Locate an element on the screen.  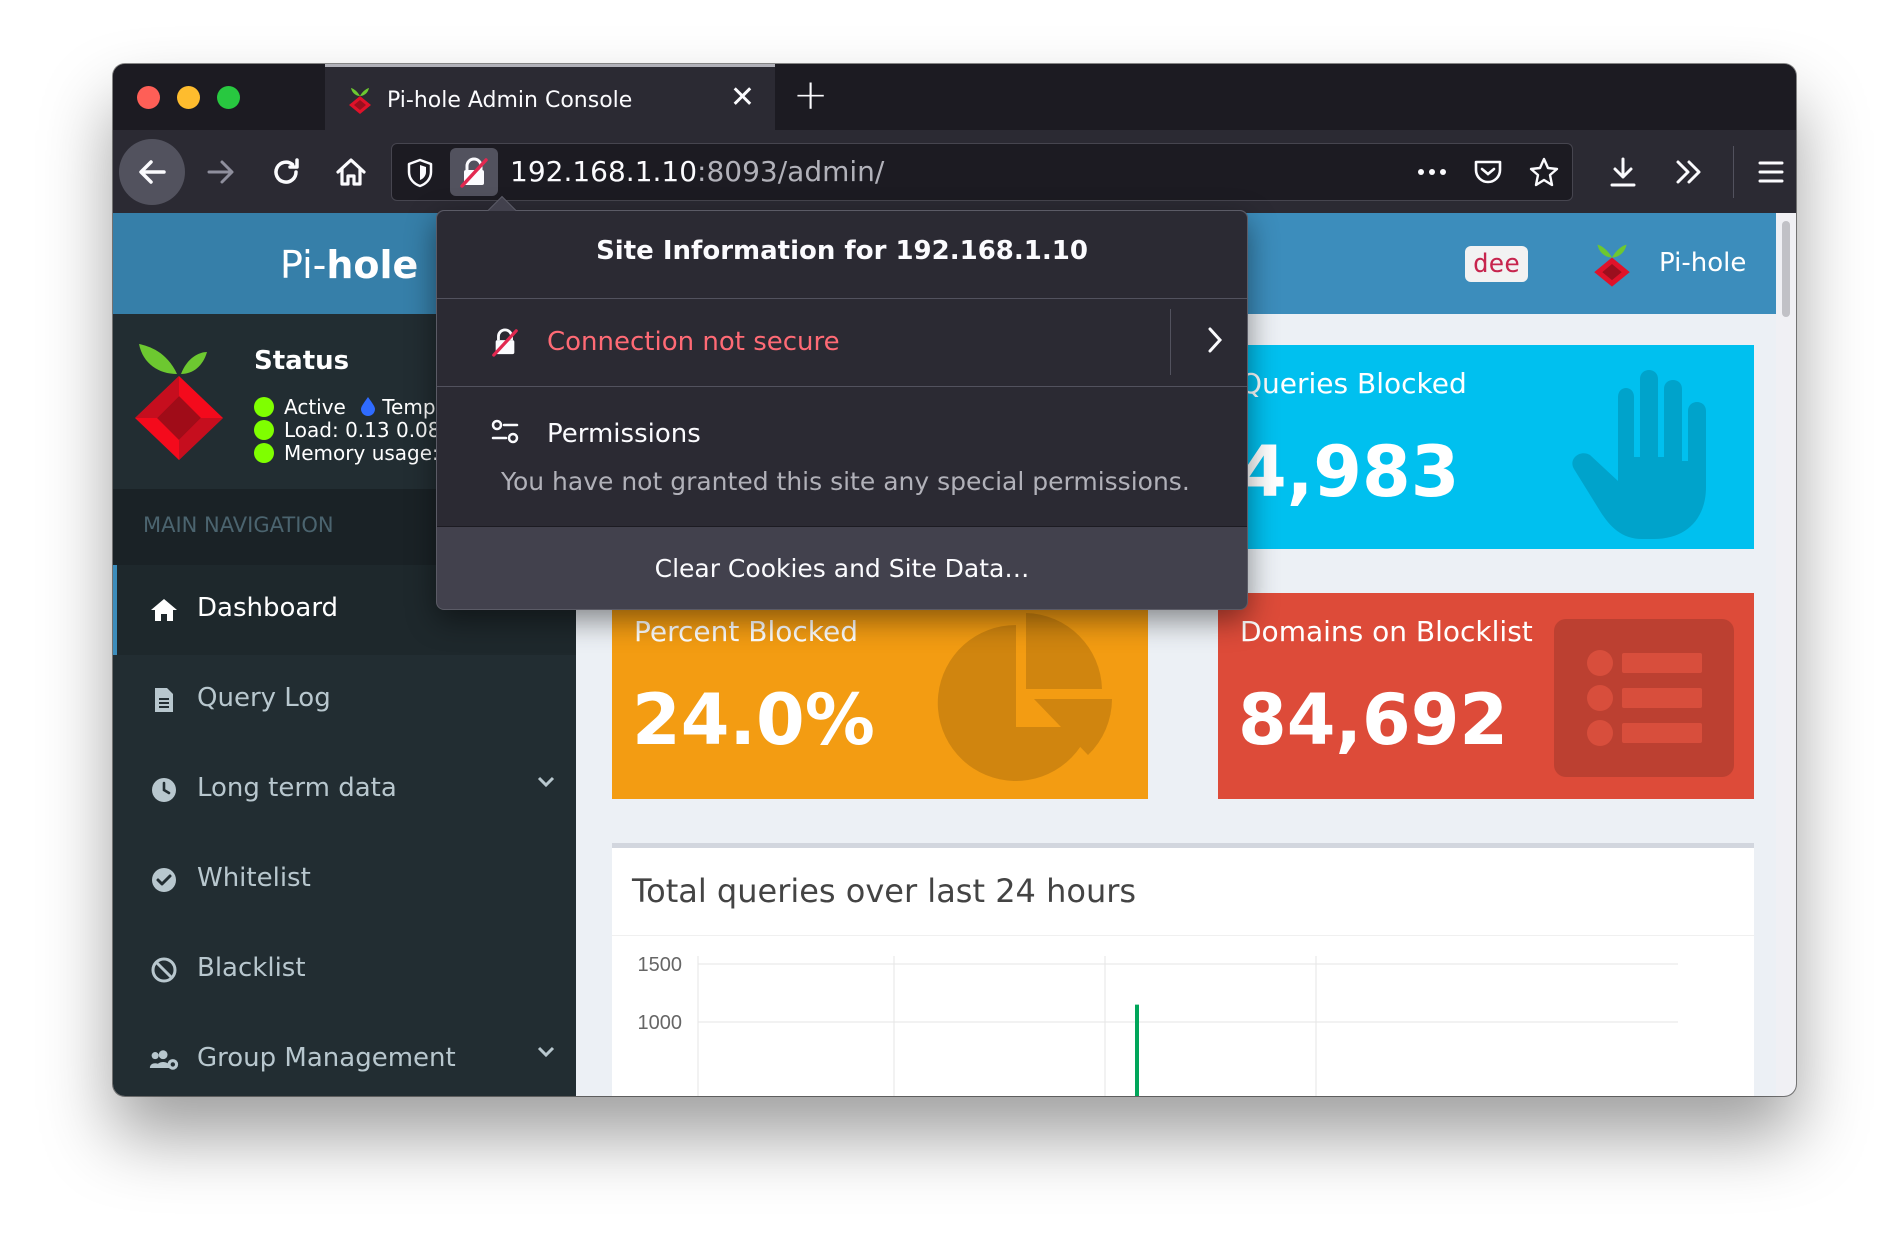
user-menu-name: Pi-hole is located at coordinates (1702, 263).